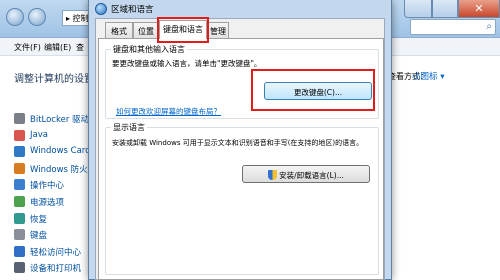 The height and width of the screenshot is (280, 500). What do you see at coordinates (37, 17) in the screenshot?
I see `forward-icon` at bounding box center [37, 17].